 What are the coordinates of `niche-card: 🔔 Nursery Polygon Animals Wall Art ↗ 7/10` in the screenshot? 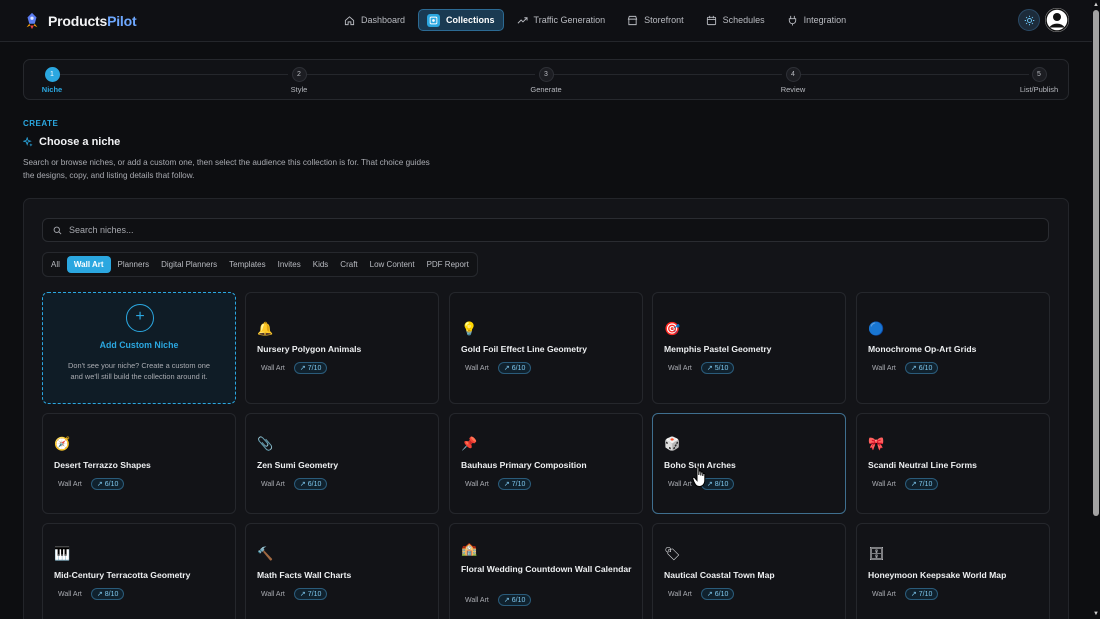 It's located at (342, 348).